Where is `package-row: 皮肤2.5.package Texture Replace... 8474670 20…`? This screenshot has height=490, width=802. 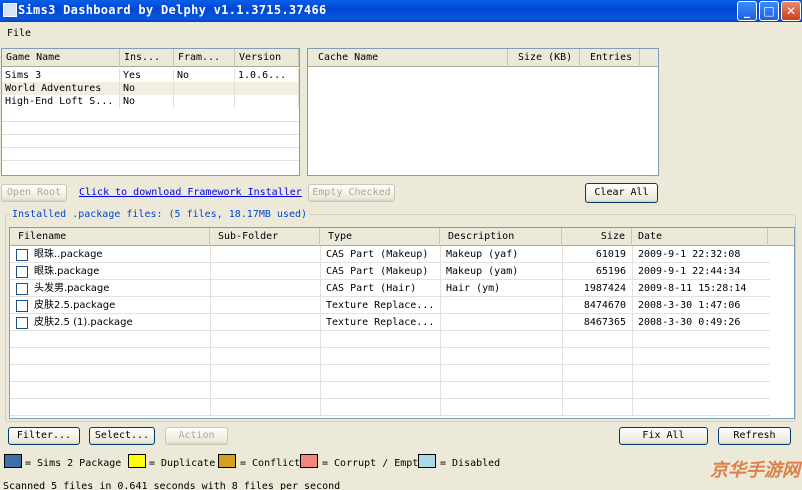 package-row: 皮肤2.5.package Texture Replace... 8474670 20… is located at coordinates (390, 305).